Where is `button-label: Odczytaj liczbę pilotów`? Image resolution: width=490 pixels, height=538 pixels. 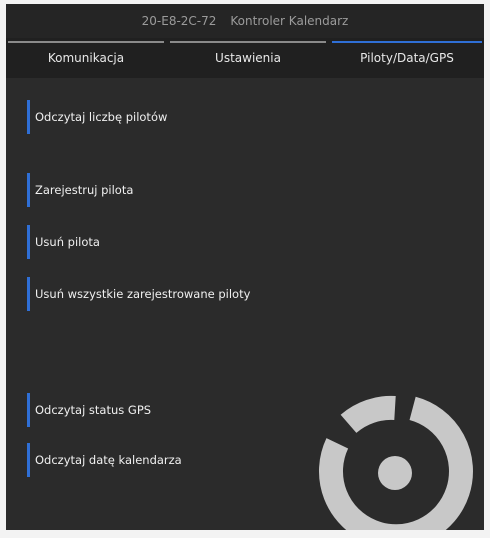 button-label: Odczytaj liczbę pilotów is located at coordinates (101, 117).